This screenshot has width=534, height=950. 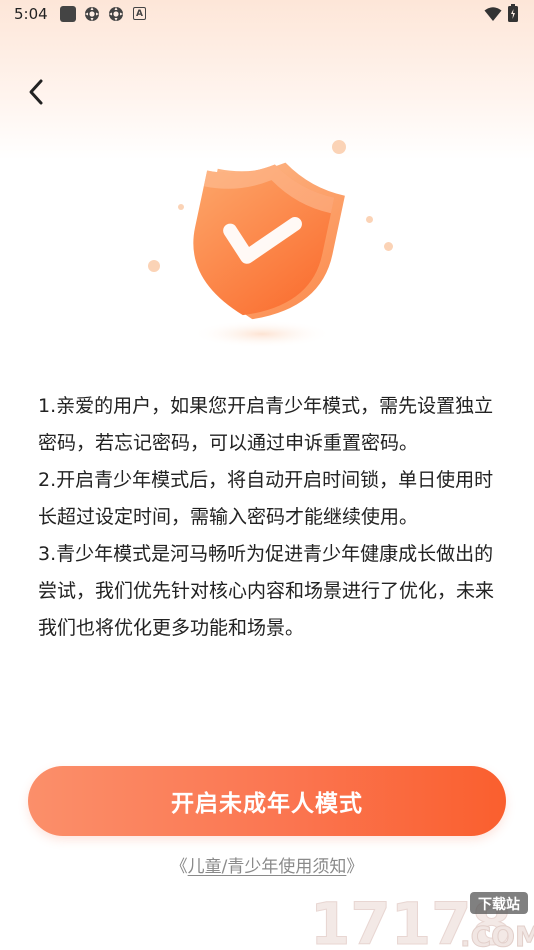 What do you see at coordinates (268, 255) in the screenshot?
I see `shield-check-icon` at bounding box center [268, 255].